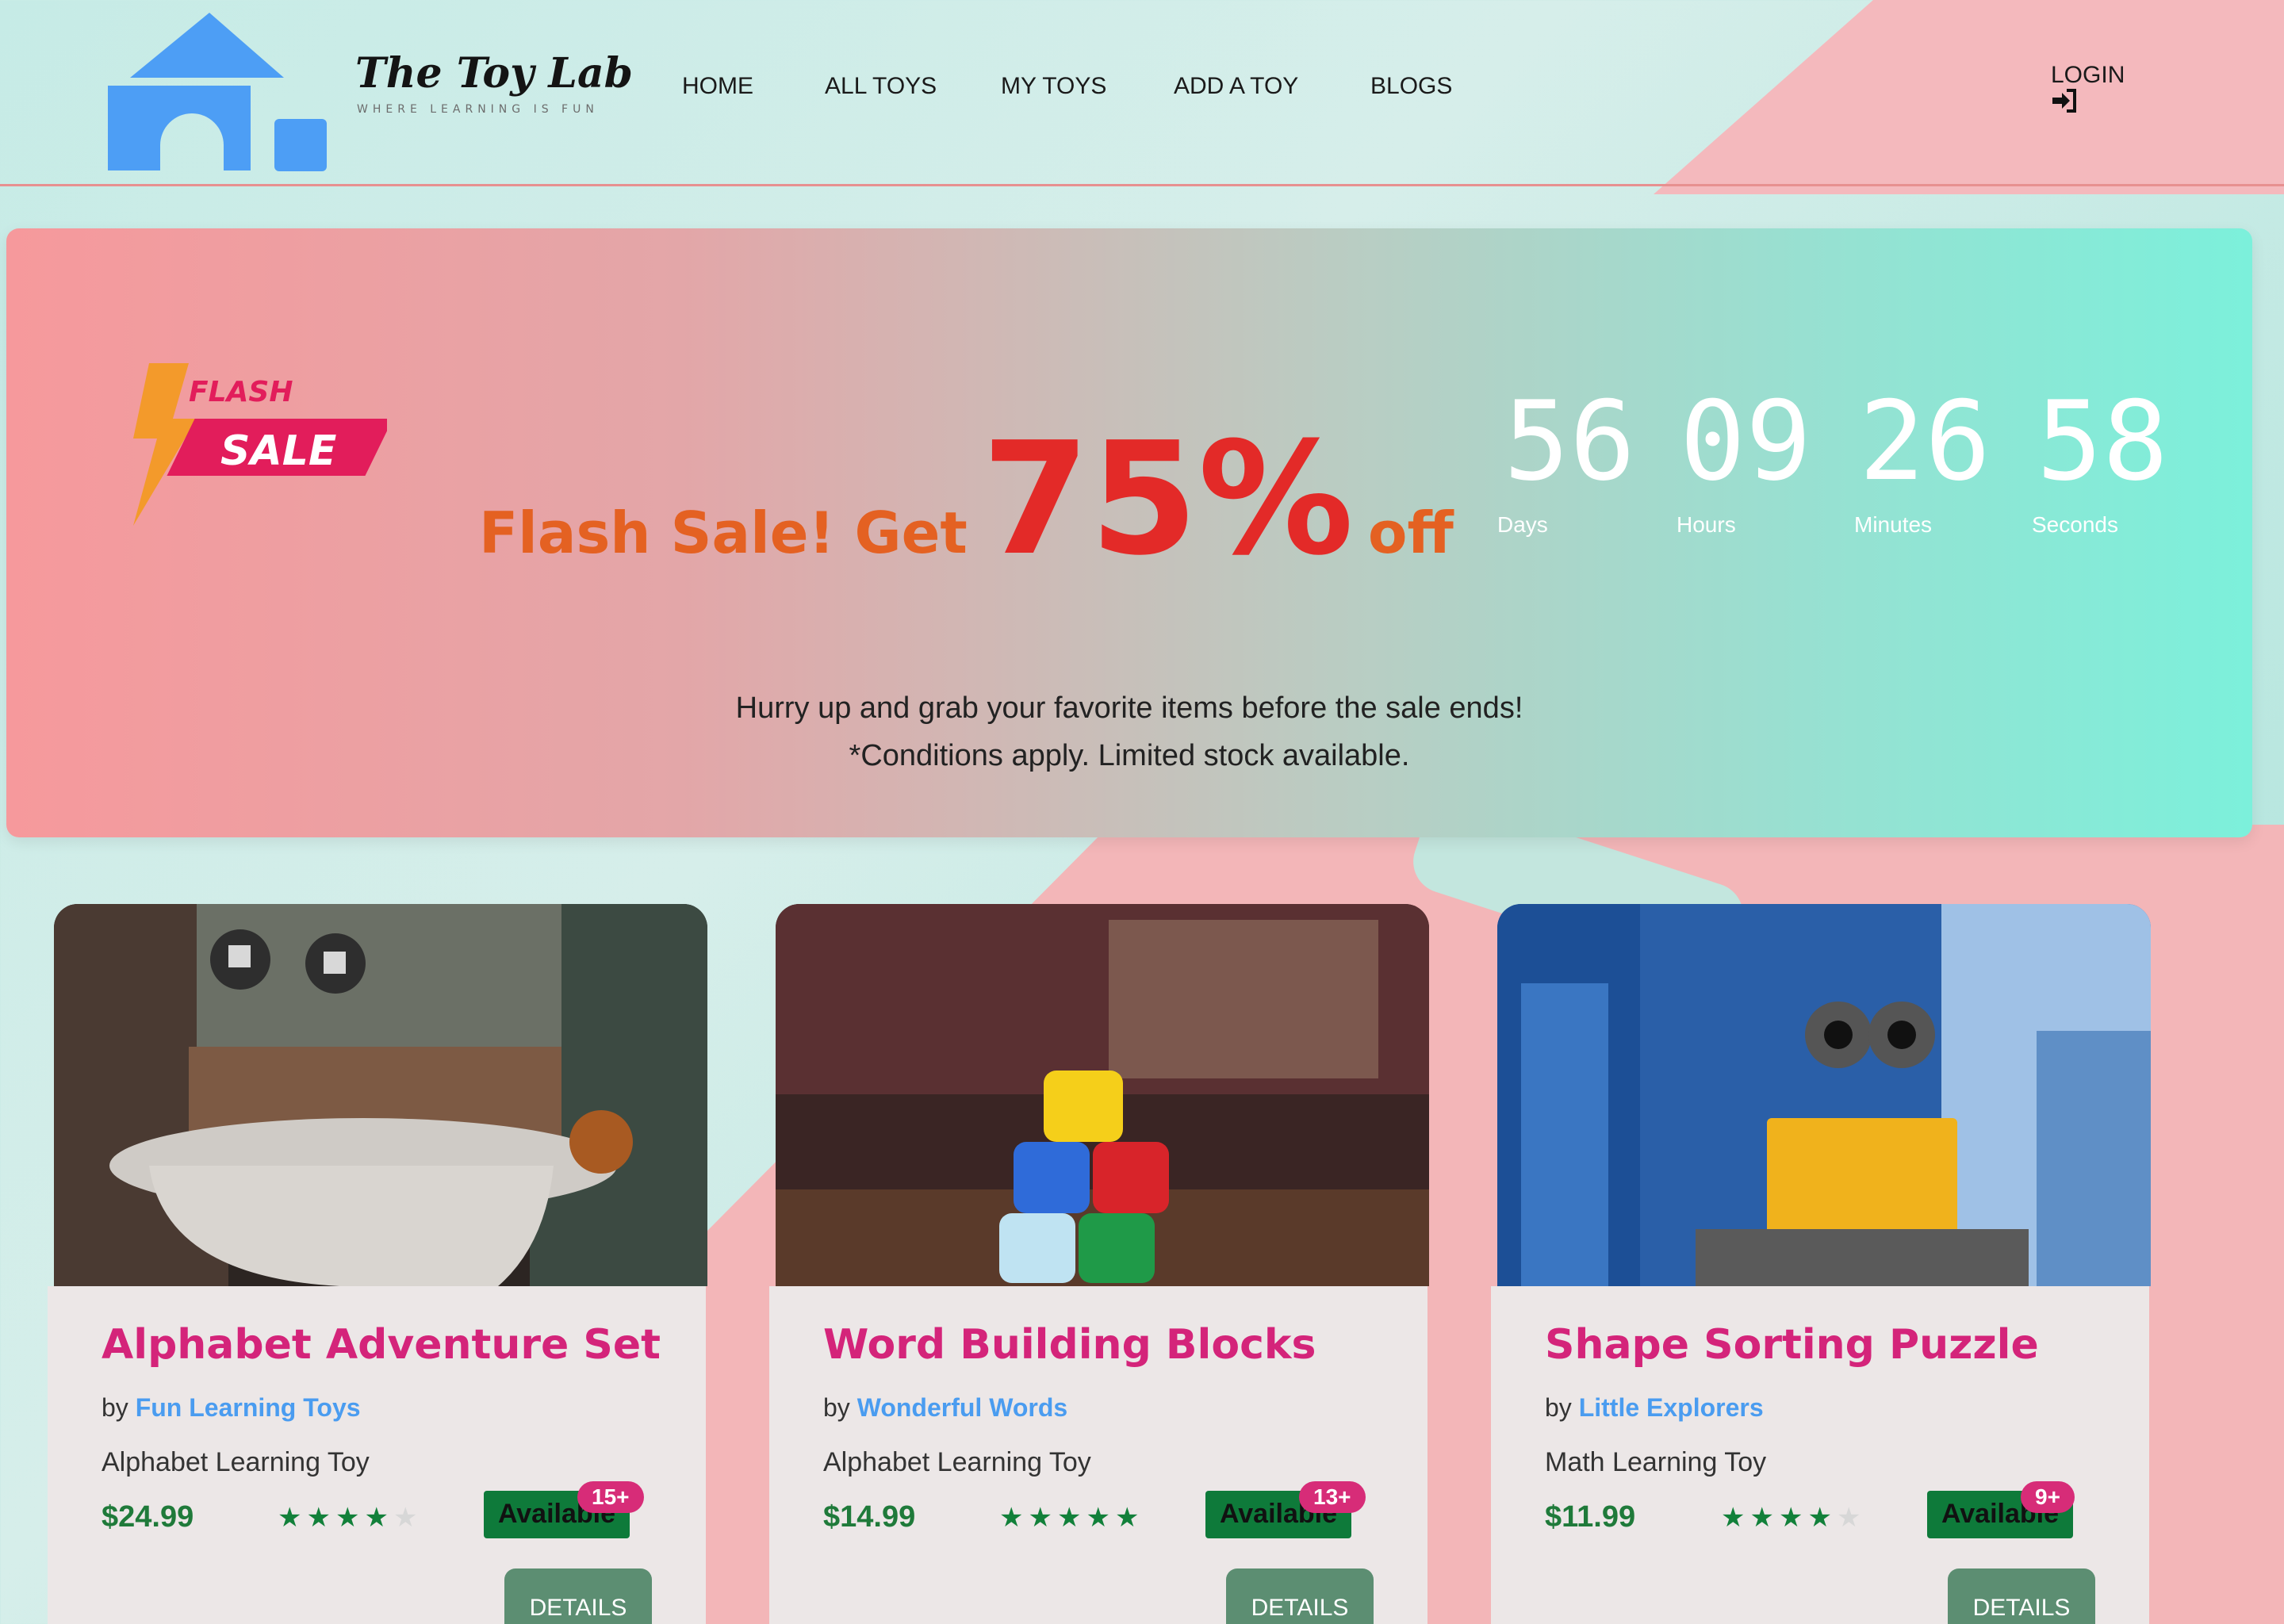 The image size is (2284, 1624). Describe the element at coordinates (881, 86) in the screenshot. I see `nav-all-toys: ALL TOYS` at that location.